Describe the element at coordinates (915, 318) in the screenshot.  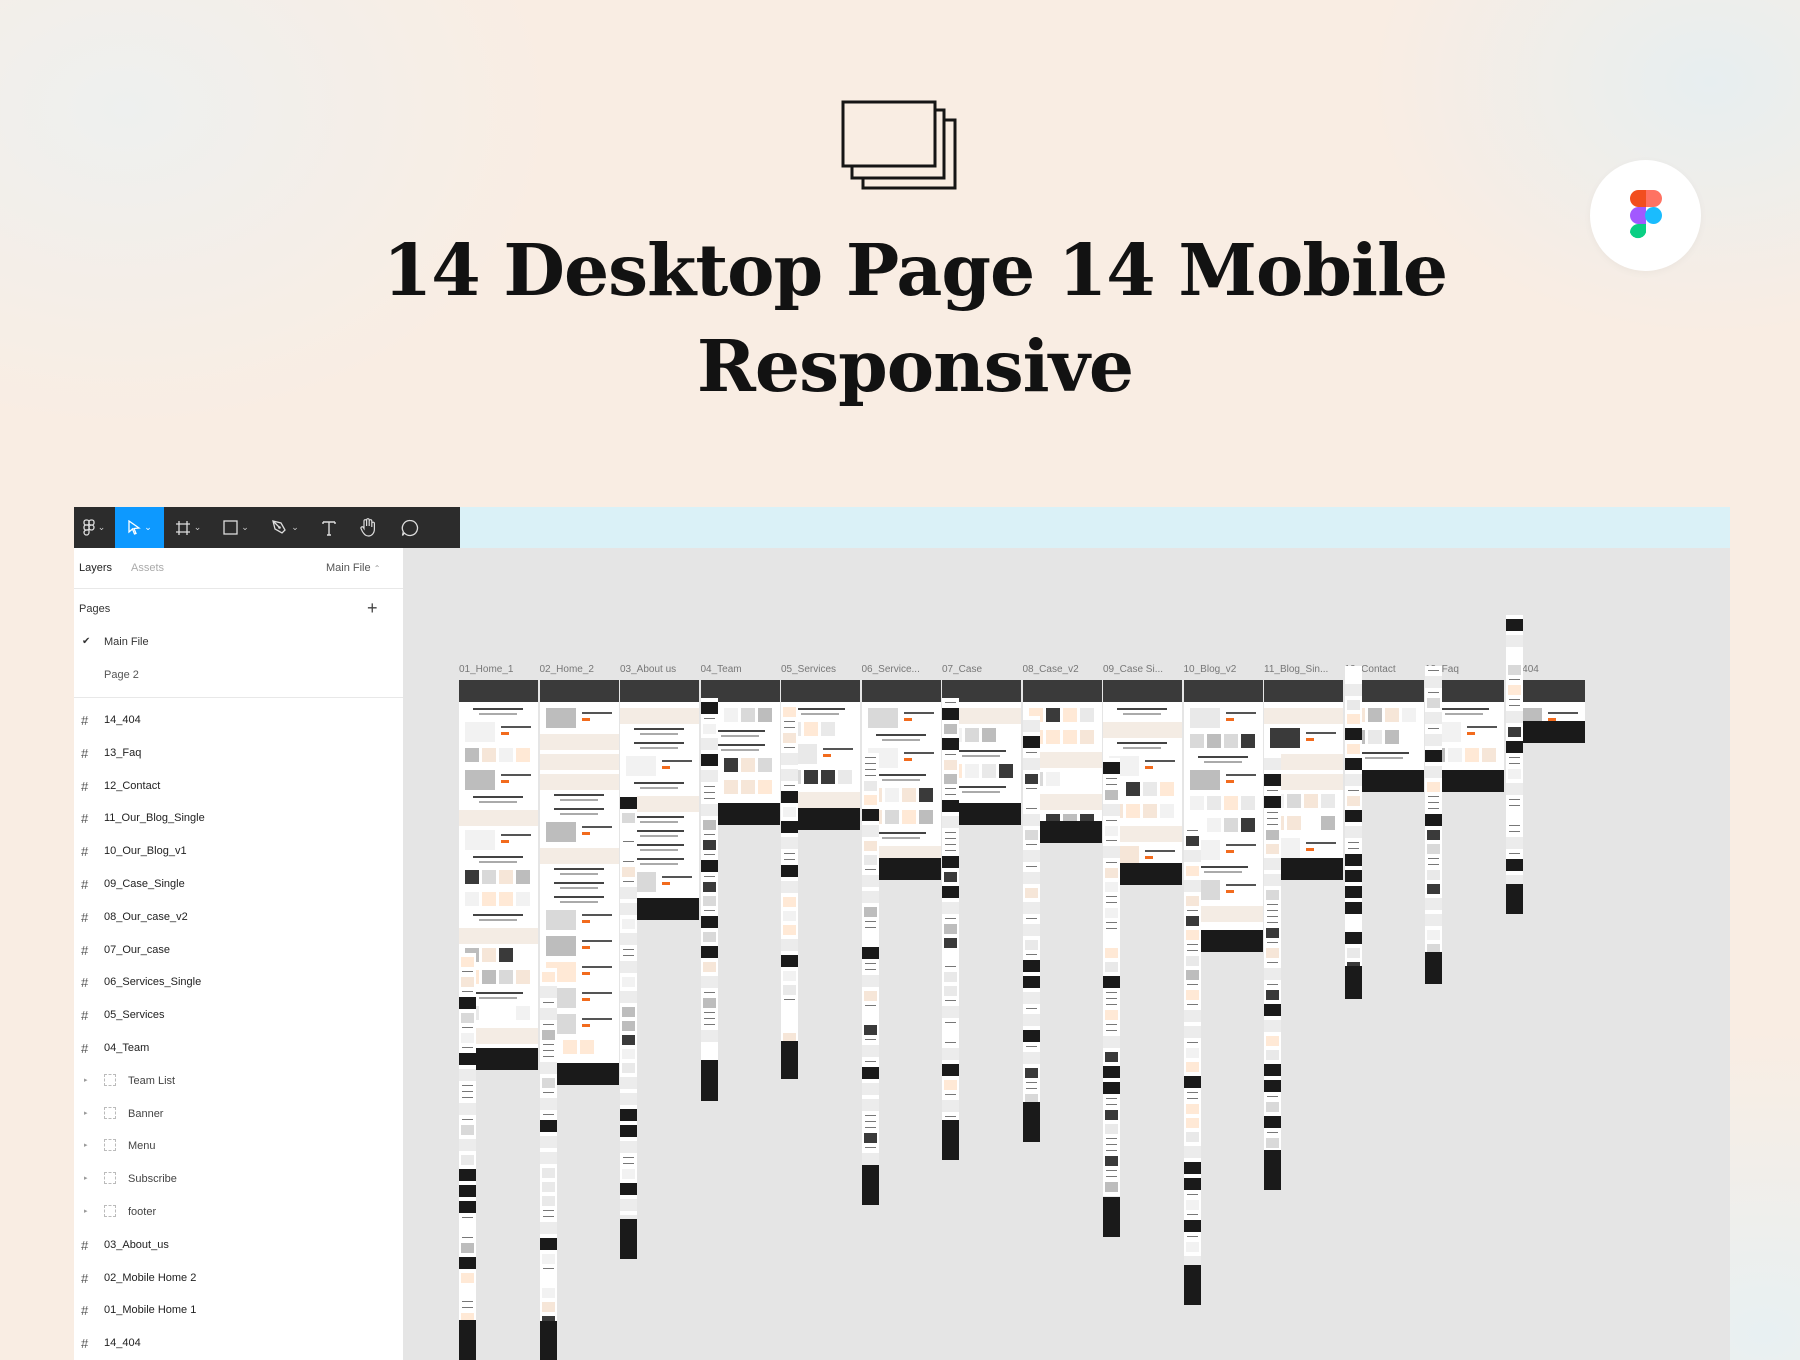
I see `hero-title: 14 Desktop Page 14 Mobile Responsive` at that location.